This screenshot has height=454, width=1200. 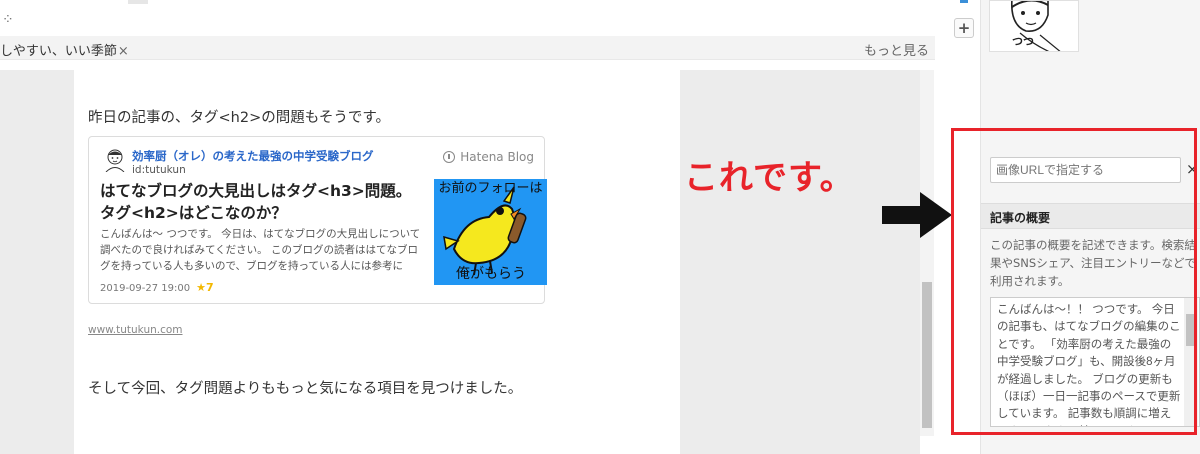 I want to click on card-thumbnail: お前のフォローは 俺がもらう, so click(x=490, y=232).